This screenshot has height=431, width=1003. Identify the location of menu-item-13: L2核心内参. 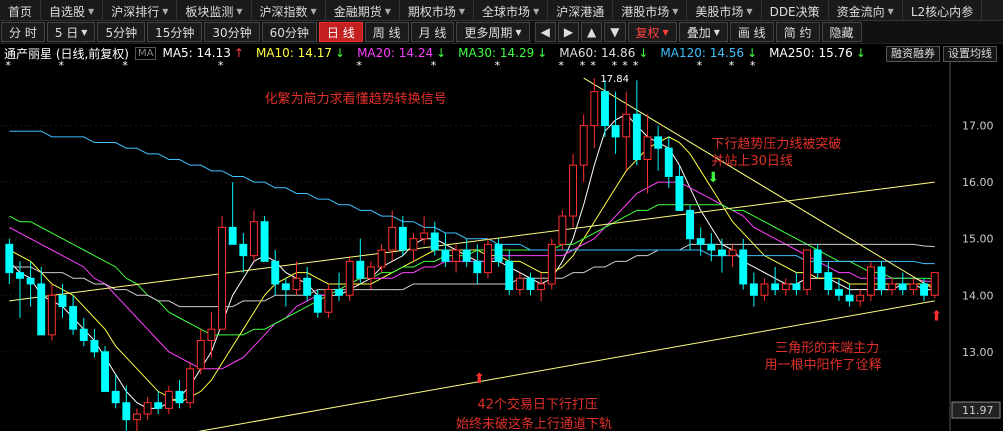
(943, 10).